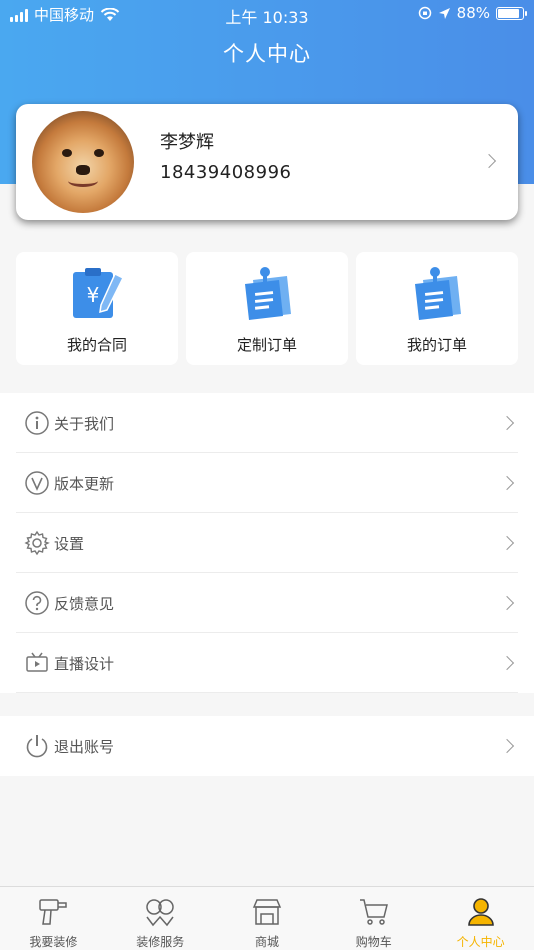  What do you see at coordinates (373, 942) in the screenshot?
I see `tab-label: 购物车` at bounding box center [373, 942].